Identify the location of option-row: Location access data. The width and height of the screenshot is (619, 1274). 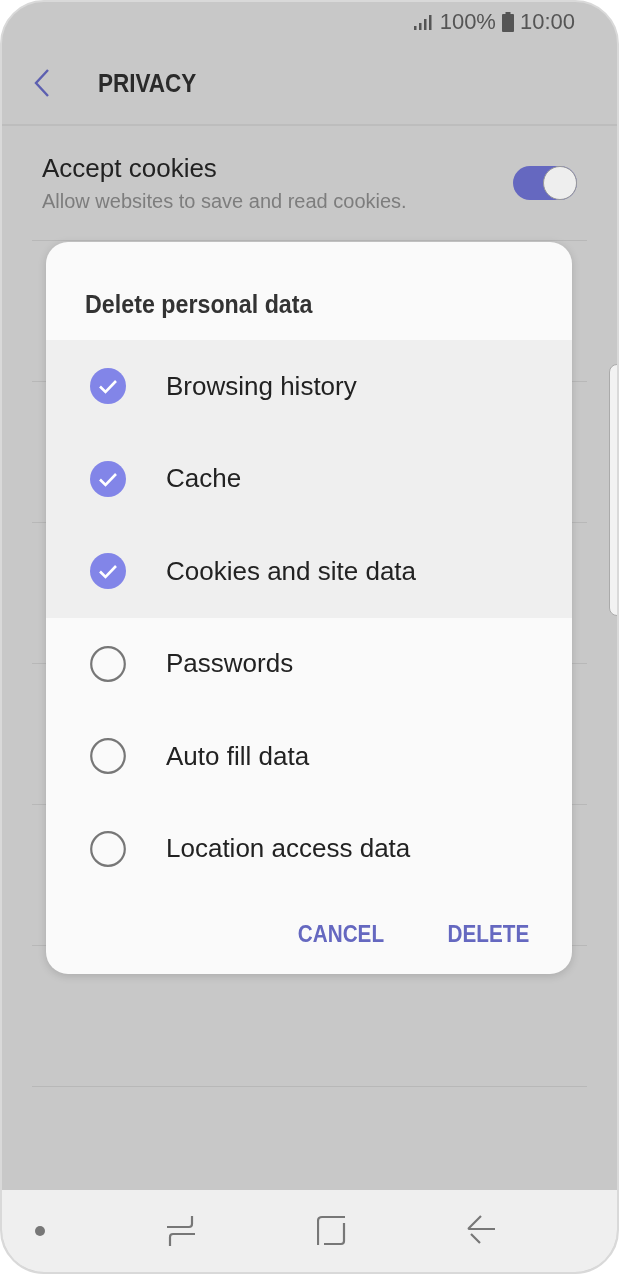
(309, 848).